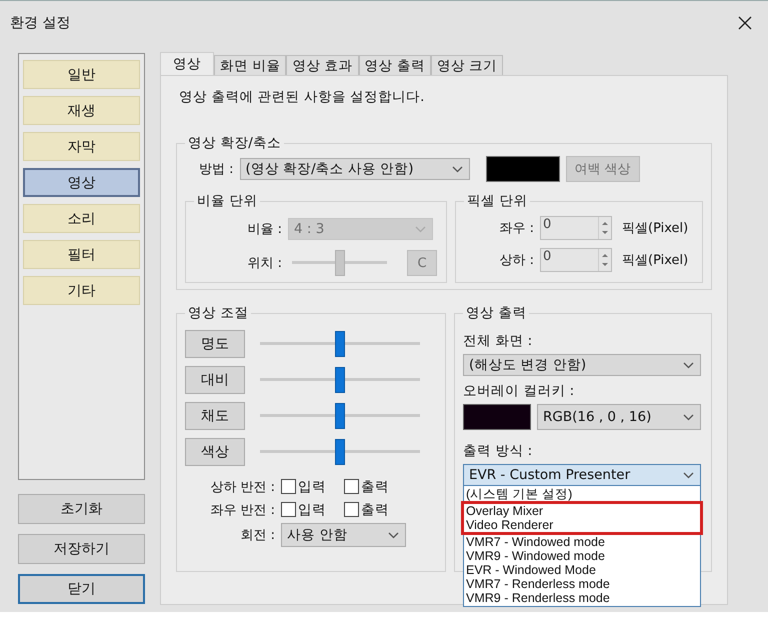  Describe the element at coordinates (519, 391) in the screenshot. I see `field-label: 오버레이 컬러키 :` at that location.